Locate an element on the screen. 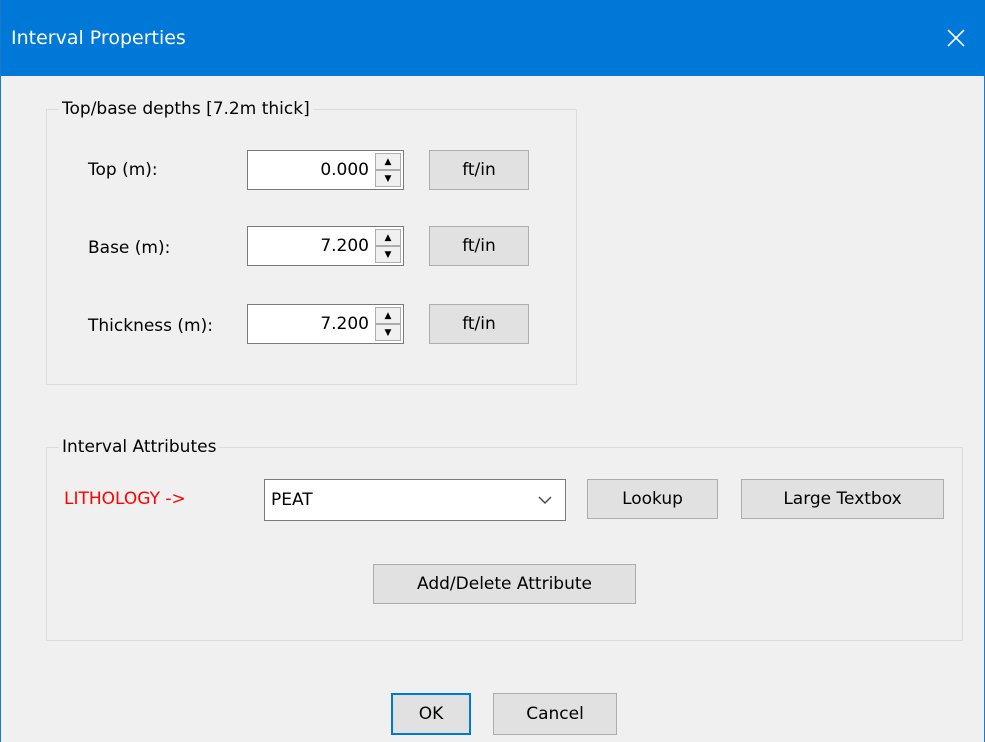 The image size is (985, 742). thickness-label: Thickness (m): is located at coordinates (150, 326).